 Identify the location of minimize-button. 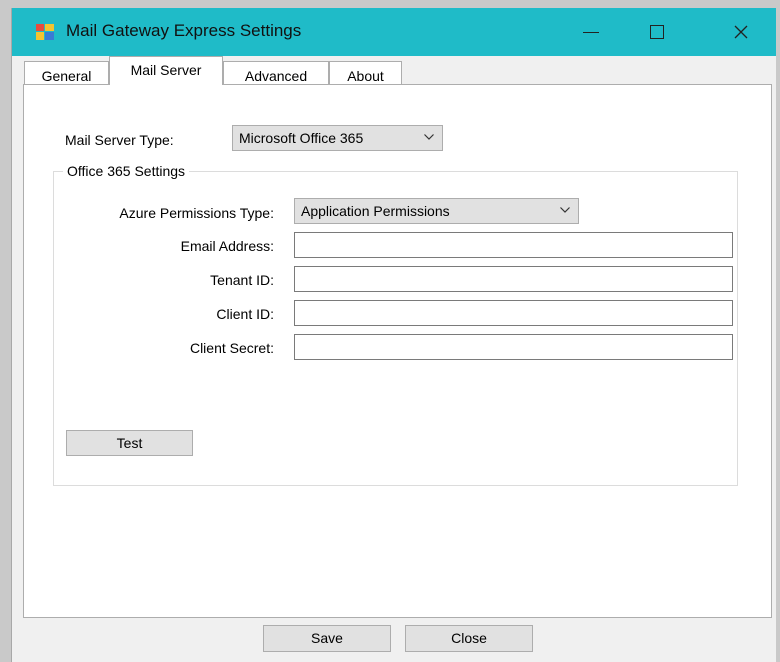
(591, 32).